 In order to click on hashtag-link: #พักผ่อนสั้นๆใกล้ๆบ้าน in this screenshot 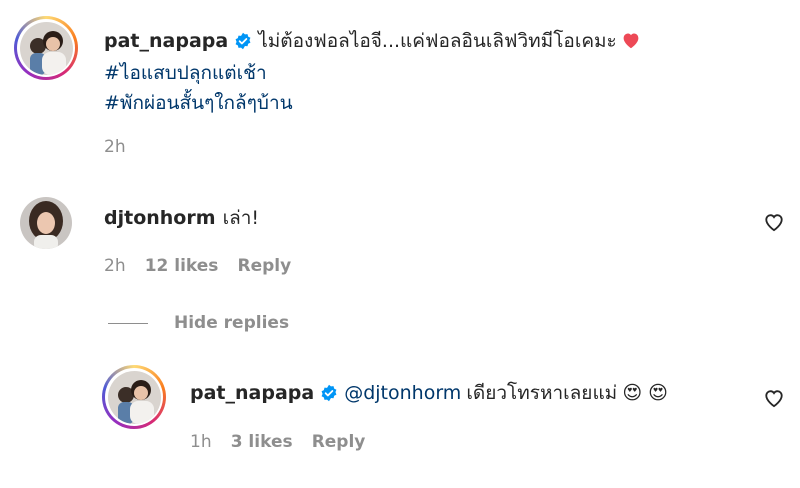, I will do `click(198, 103)`.